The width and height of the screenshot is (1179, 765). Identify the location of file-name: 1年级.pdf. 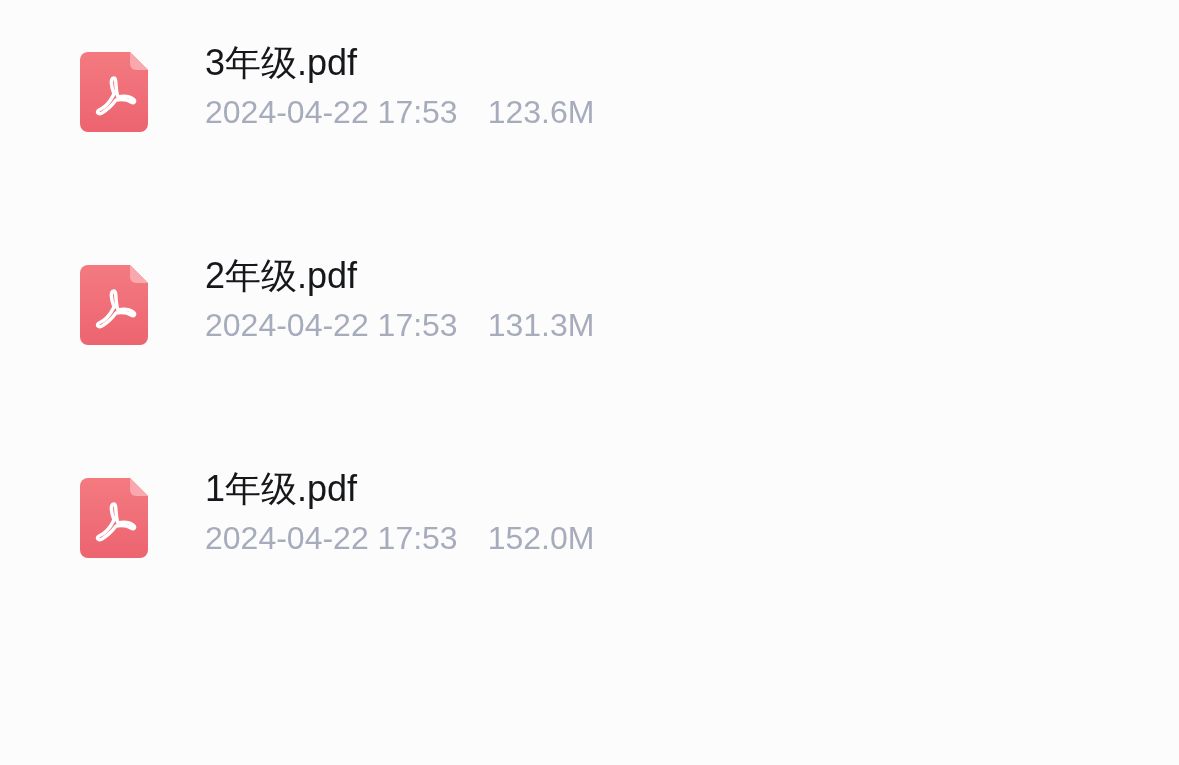
(282, 489).